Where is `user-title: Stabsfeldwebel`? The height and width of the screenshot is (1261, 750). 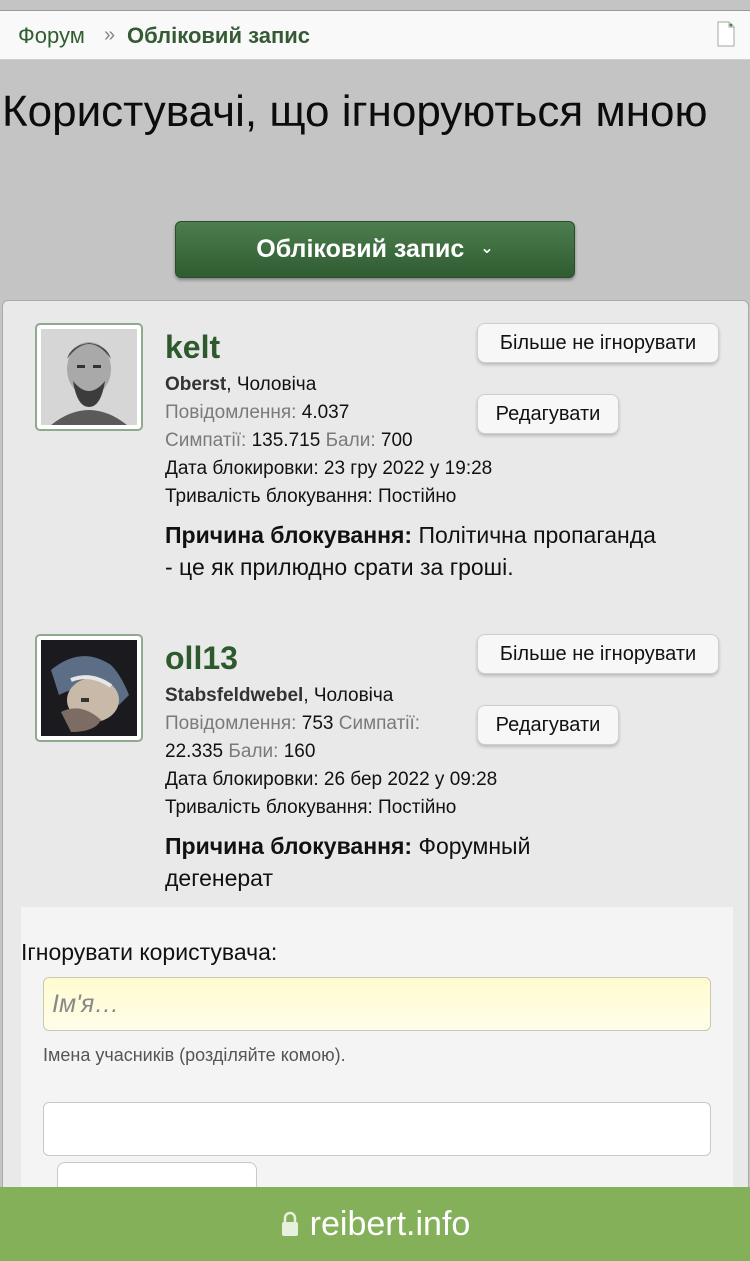
user-title: Stabsfeldwebel is located at coordinates (234, 695).